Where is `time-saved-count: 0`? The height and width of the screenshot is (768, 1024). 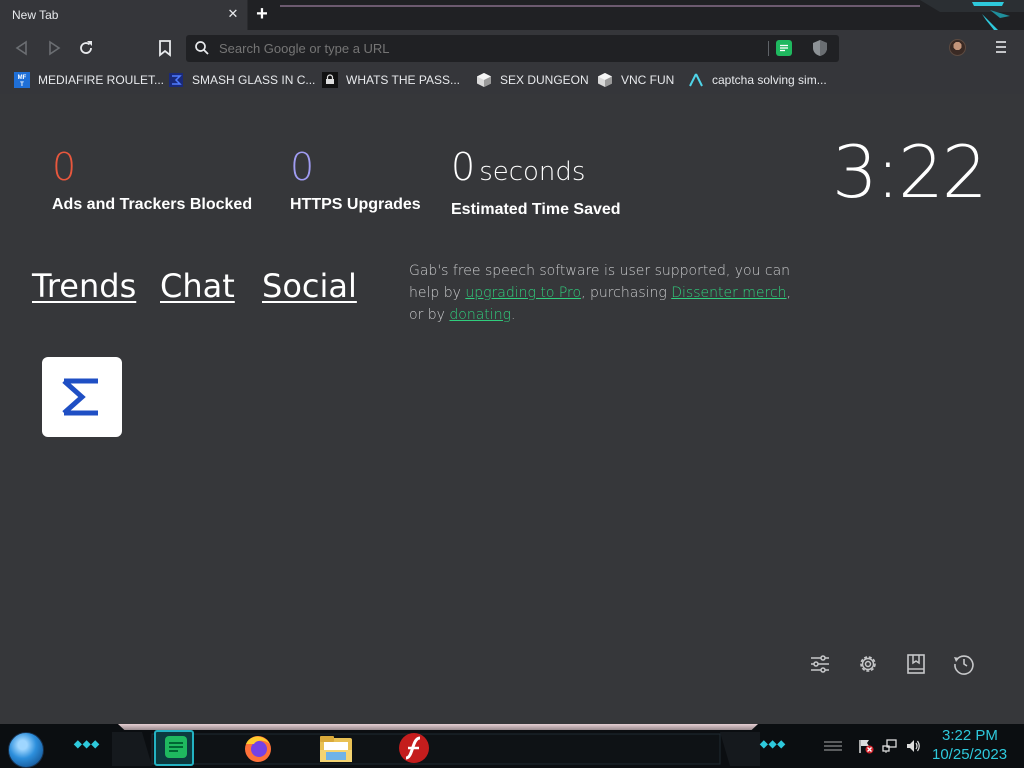
time-saved-count: 0 is located at coordinates (463, 167).